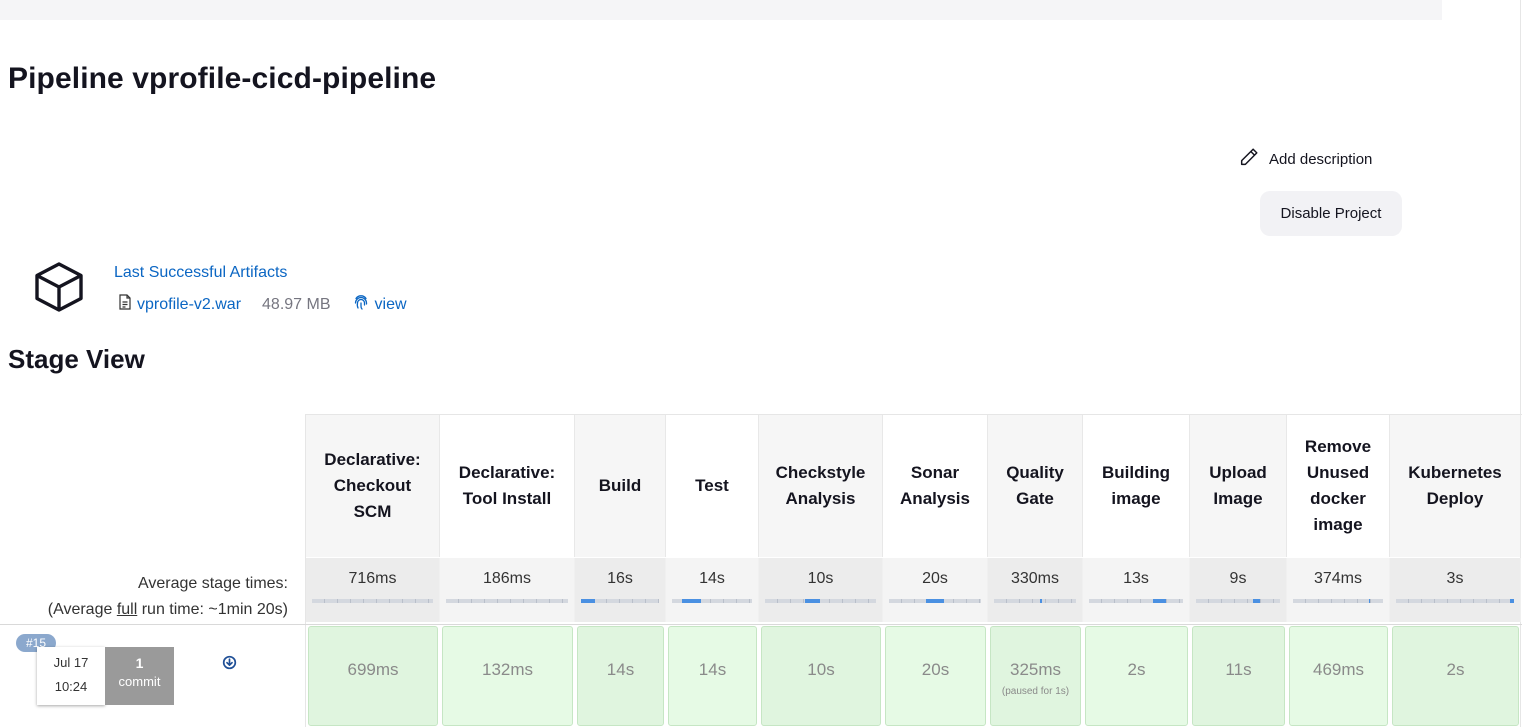 Image resolution: width=1522 pixels, height=727 pixels. I want to click on stage-result-box: 10s, so click(821, 676).